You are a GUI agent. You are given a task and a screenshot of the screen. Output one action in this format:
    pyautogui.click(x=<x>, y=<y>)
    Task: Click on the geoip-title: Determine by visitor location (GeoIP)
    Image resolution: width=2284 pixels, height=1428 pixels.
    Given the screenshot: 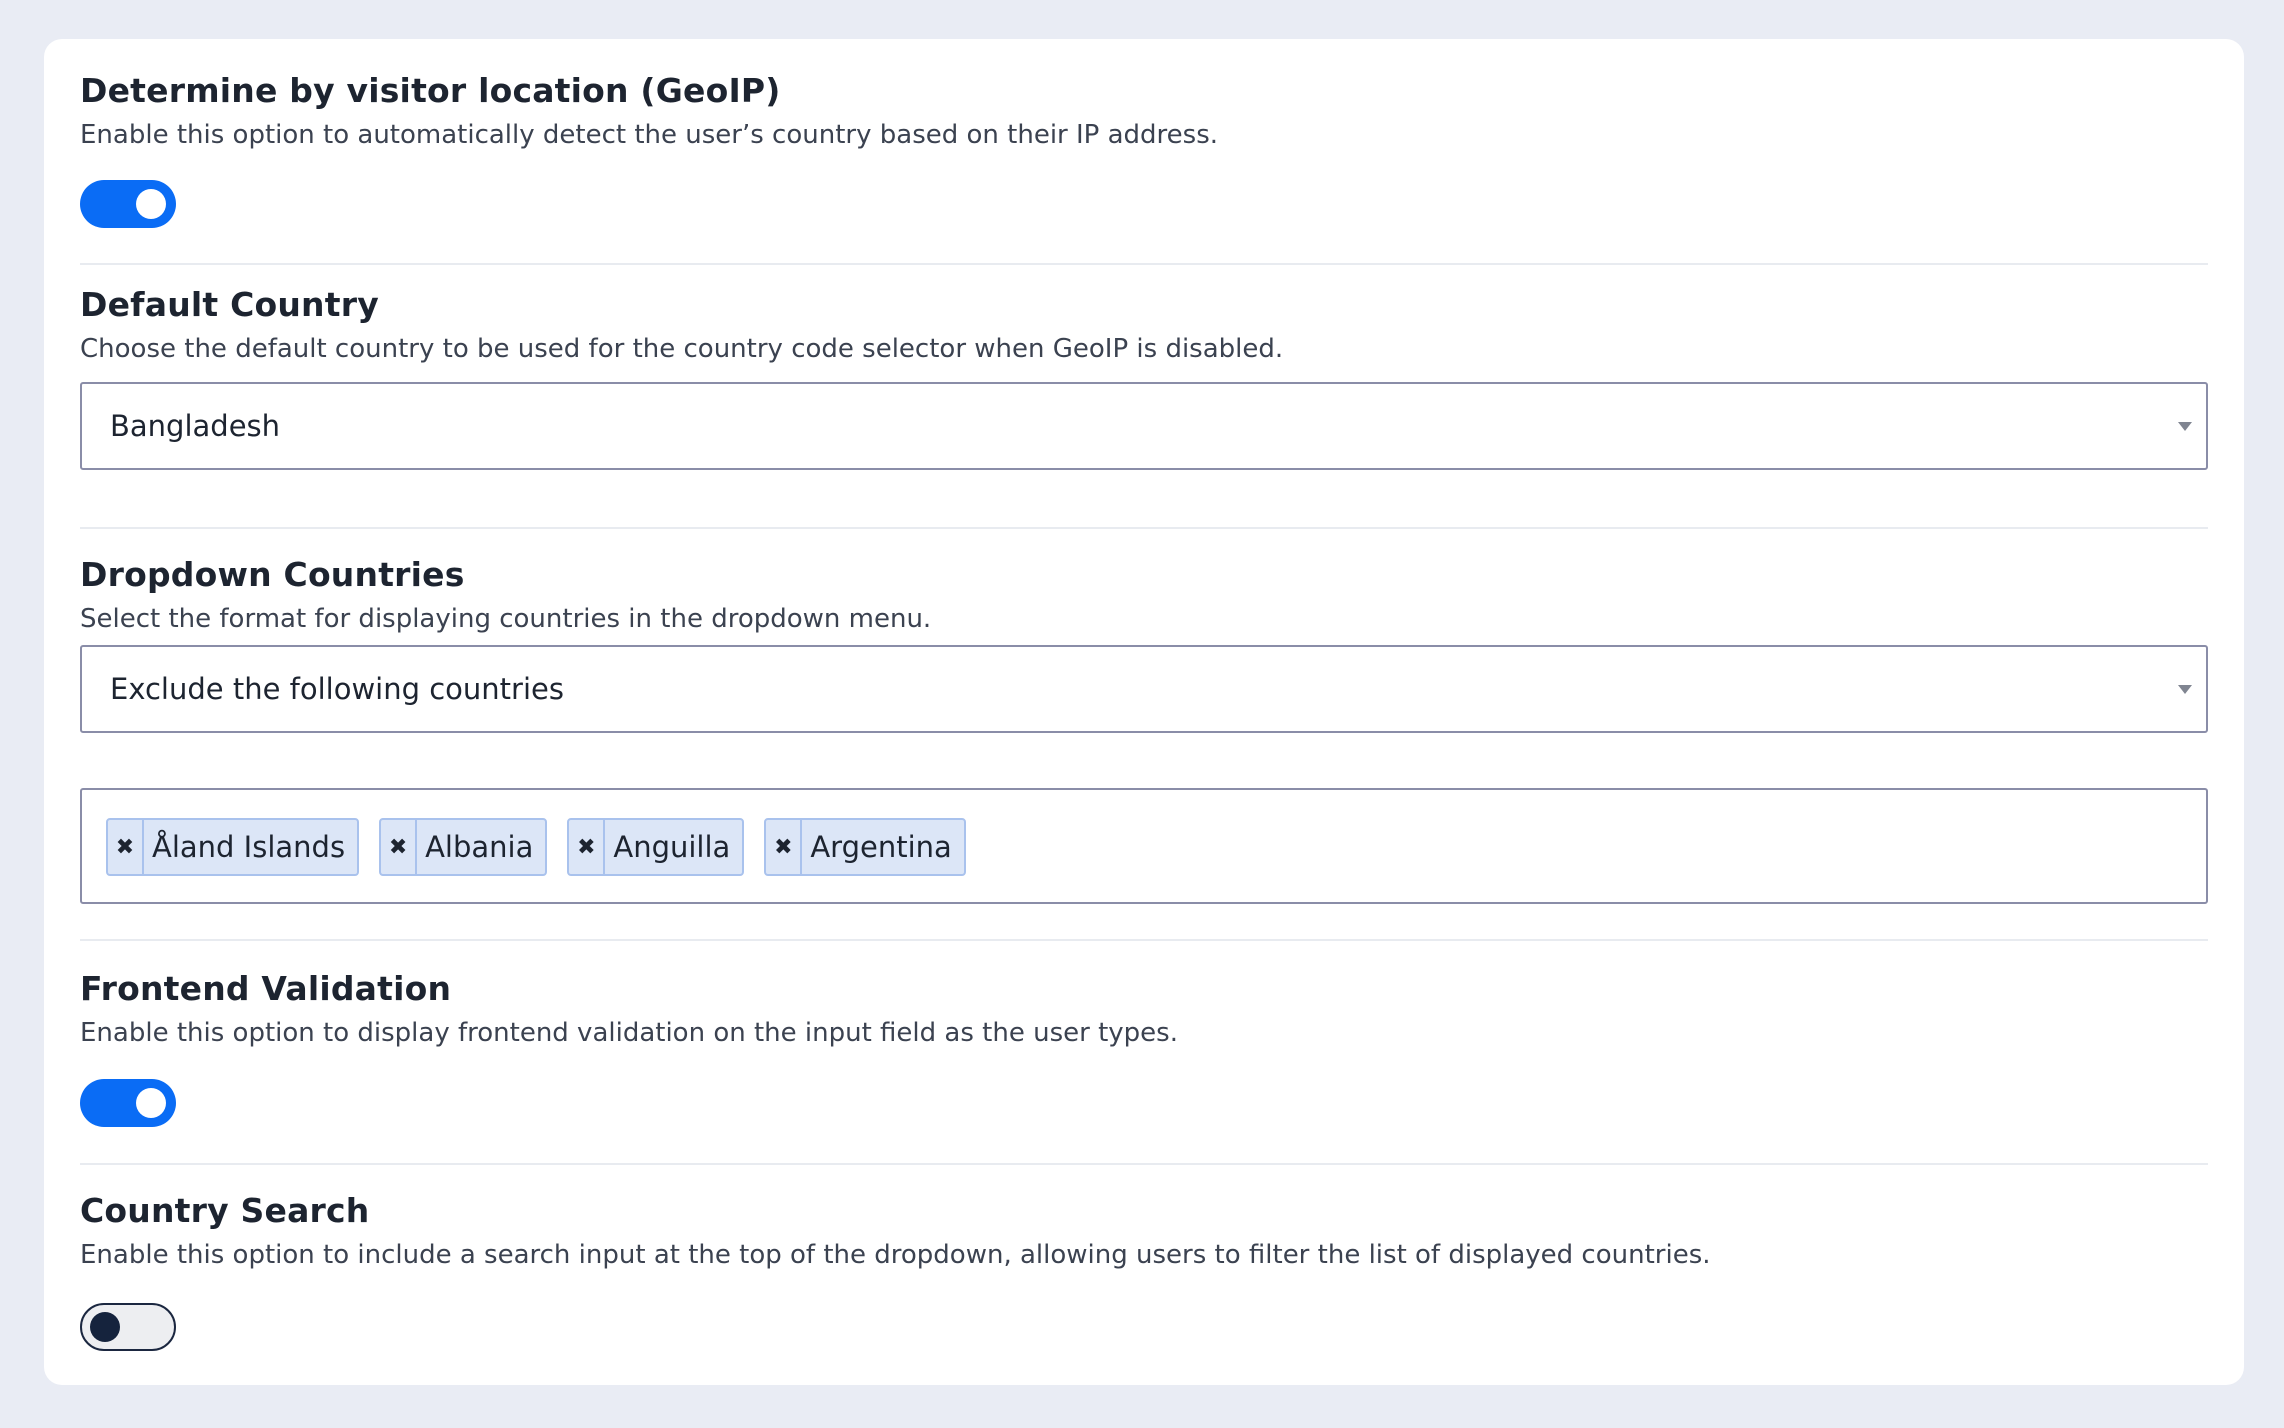 What is the action you would take?
    pyautogui.click(x=430, y=90)
    